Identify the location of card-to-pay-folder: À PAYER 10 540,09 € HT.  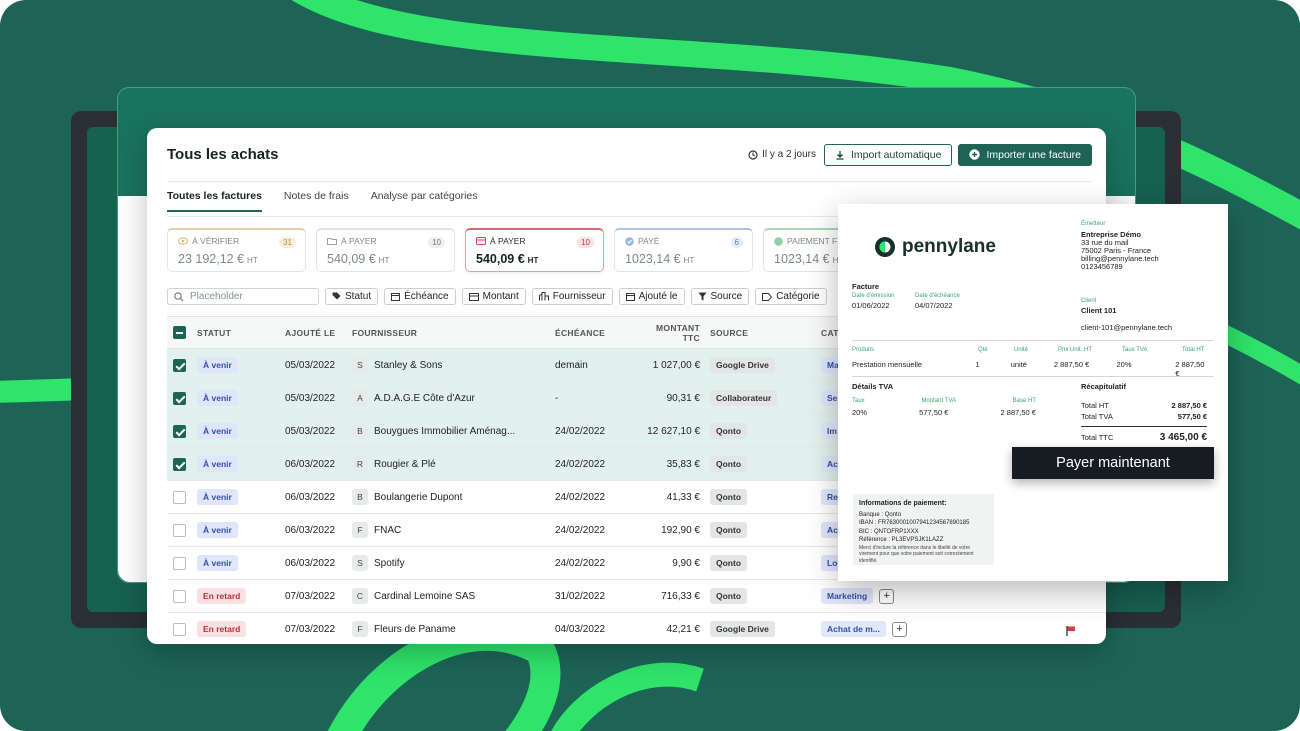
(385, 250).